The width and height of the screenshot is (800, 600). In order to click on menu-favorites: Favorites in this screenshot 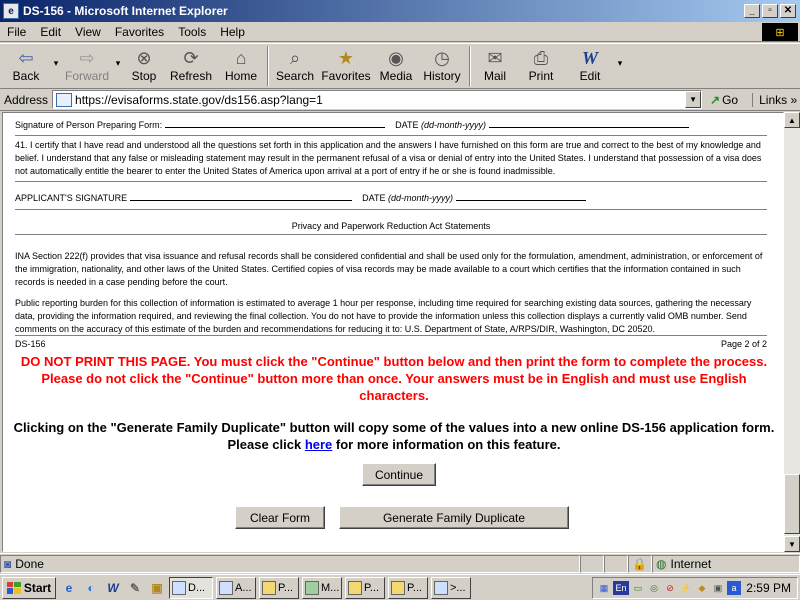, I will do `click(139, 32)`.